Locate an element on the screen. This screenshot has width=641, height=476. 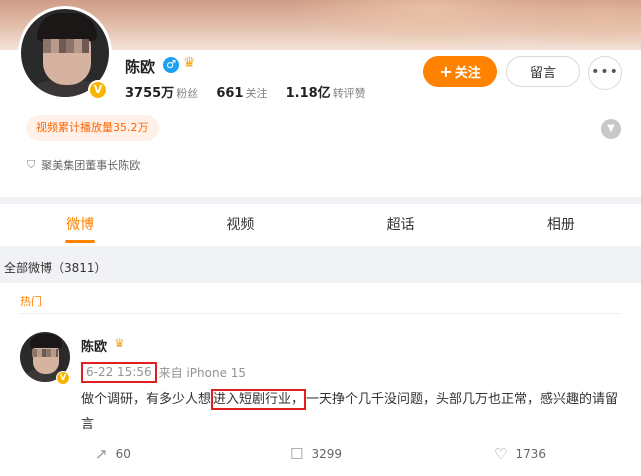
following-count: 661 is located at coordinates (229, 93).